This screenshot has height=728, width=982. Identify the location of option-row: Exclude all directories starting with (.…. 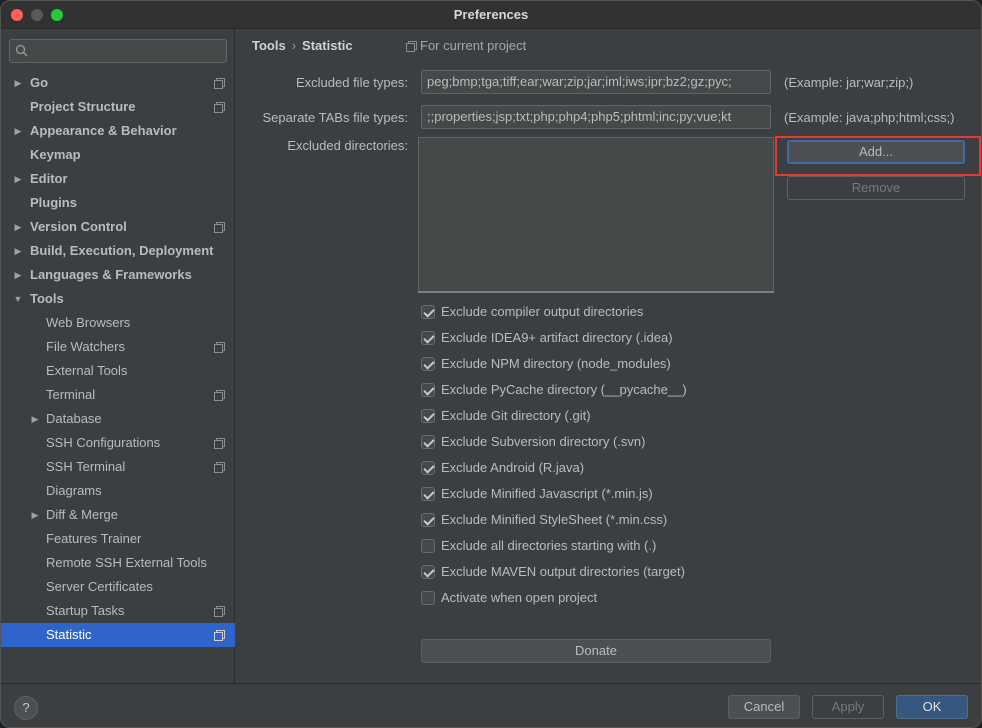
(651, 546).